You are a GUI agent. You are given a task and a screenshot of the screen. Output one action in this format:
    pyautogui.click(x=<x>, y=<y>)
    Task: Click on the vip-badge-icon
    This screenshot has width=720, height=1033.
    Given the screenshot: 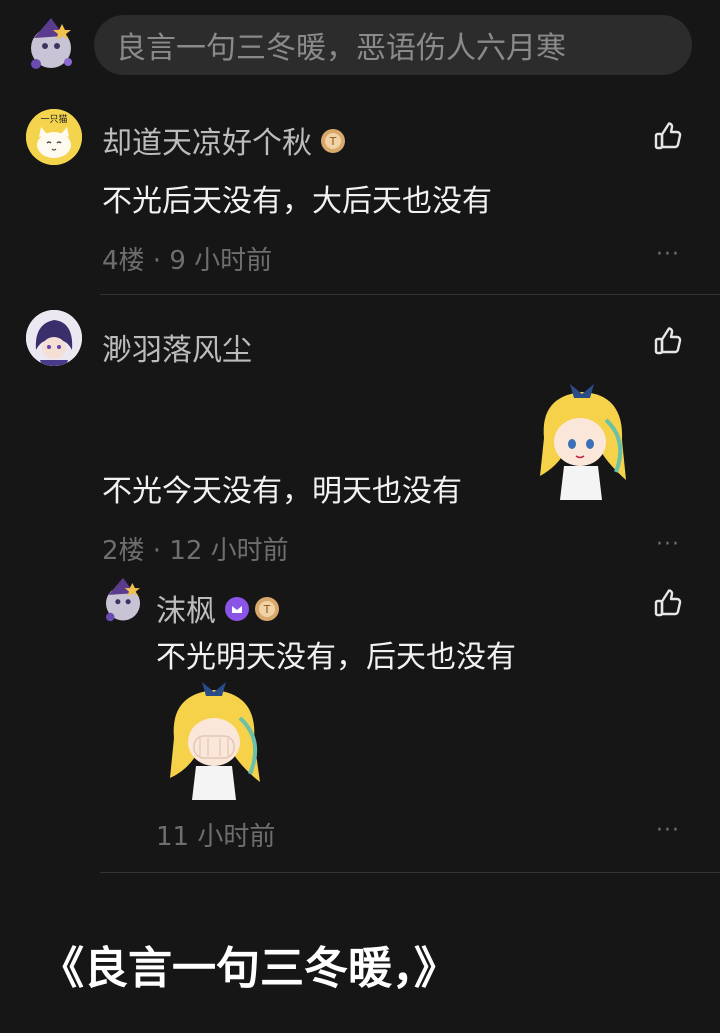 What is the action you would take?
    pyautogui.click(x=237, y=608)
    